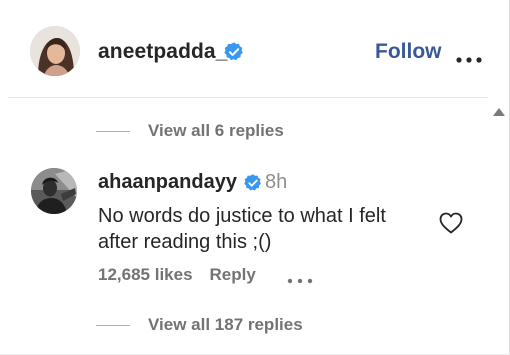  What do you see at coordinates (233, 275) in the screenshot?
I see `reply-button: Reply` at bounding box center [233, 275].